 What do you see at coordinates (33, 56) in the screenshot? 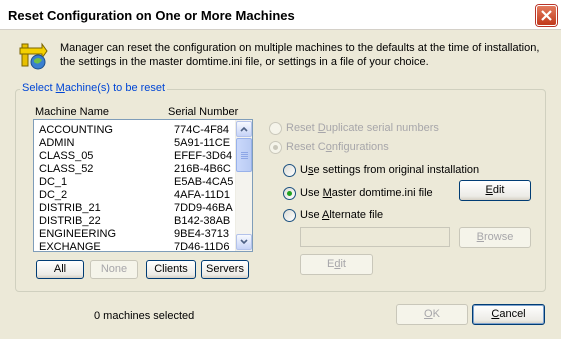
I see `reset-config-icon` at bounding box center [33, 56].